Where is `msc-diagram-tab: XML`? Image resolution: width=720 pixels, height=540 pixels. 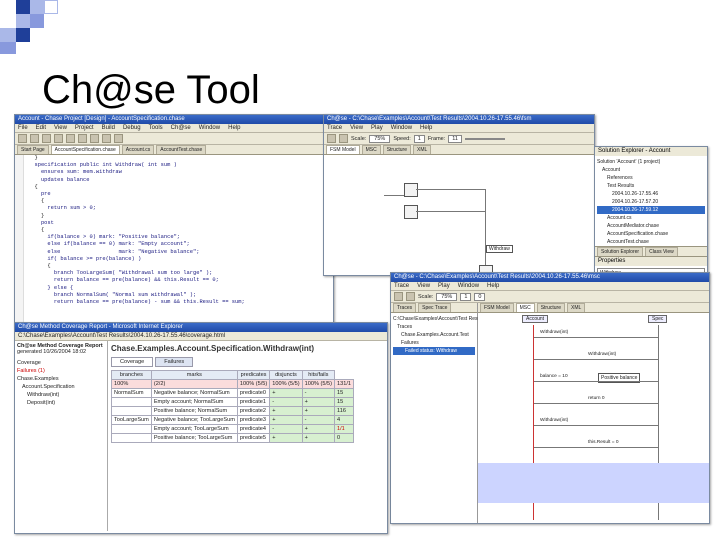 msc-diagram-tab: XML is located at coordinates (576, 307).